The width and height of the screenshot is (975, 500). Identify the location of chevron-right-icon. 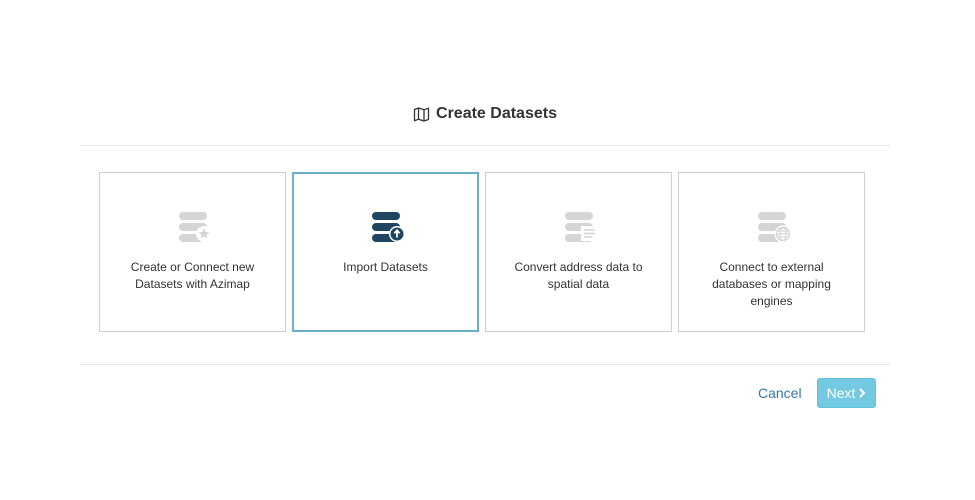
(862, 393).